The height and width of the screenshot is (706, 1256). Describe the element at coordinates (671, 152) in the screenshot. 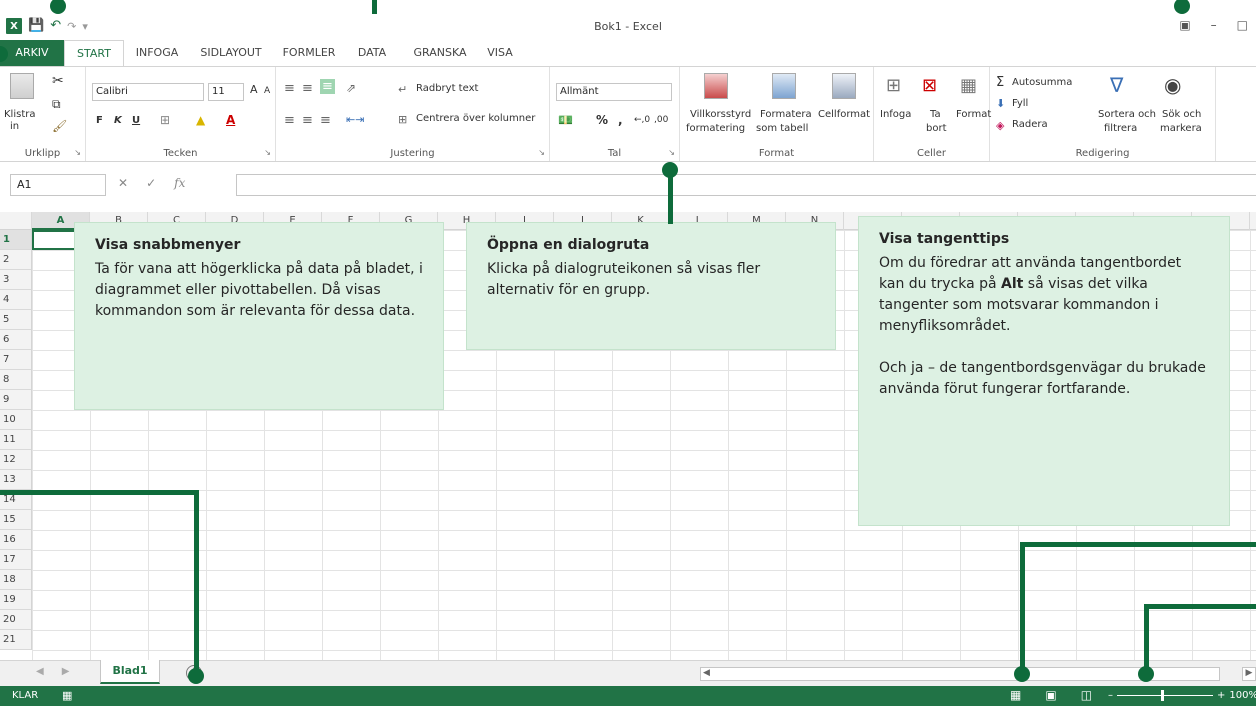

I see `number-launcher-icon: ↘` at that location.